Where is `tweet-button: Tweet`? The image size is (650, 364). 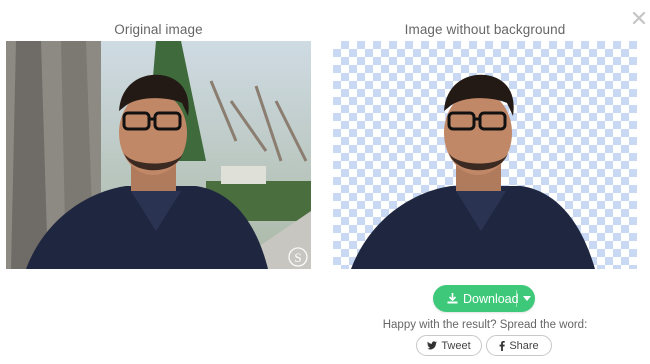 tweet-button: Tweet is located at coordinates (449, 345).